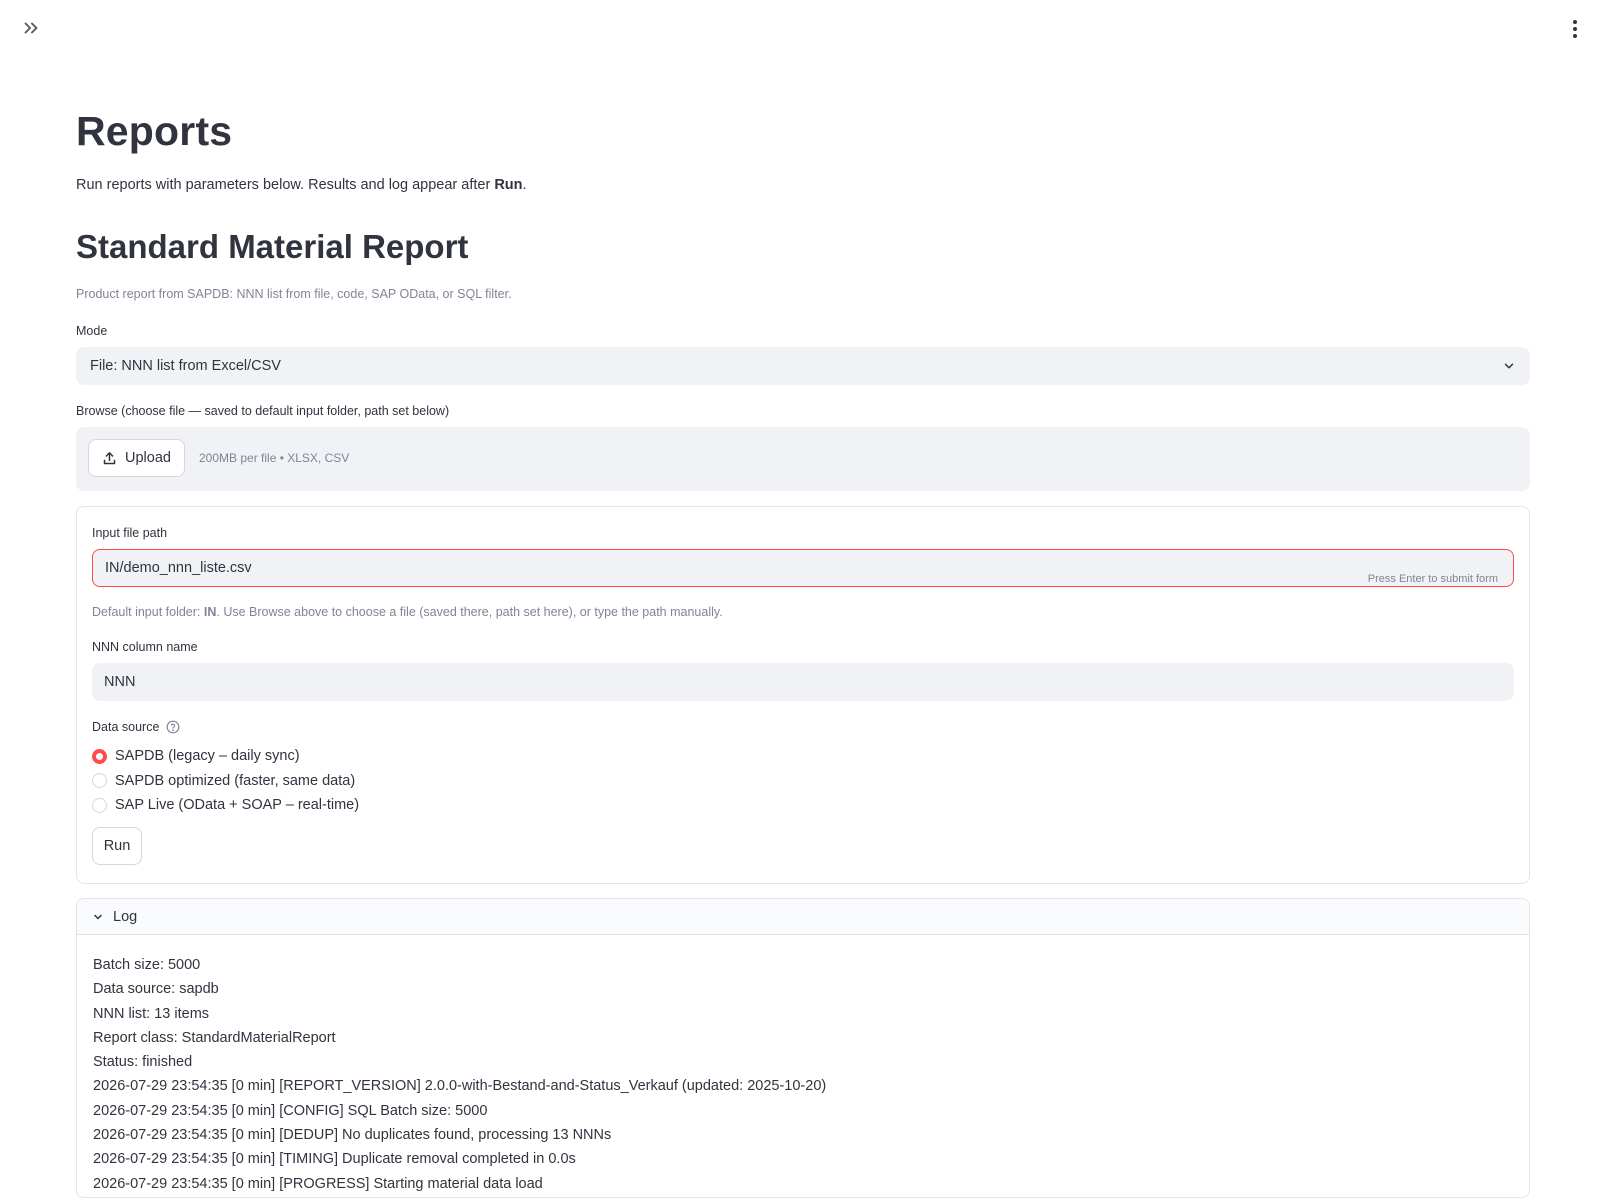  I want to click on log-line: Data source: sapdb, so click(156, 989).